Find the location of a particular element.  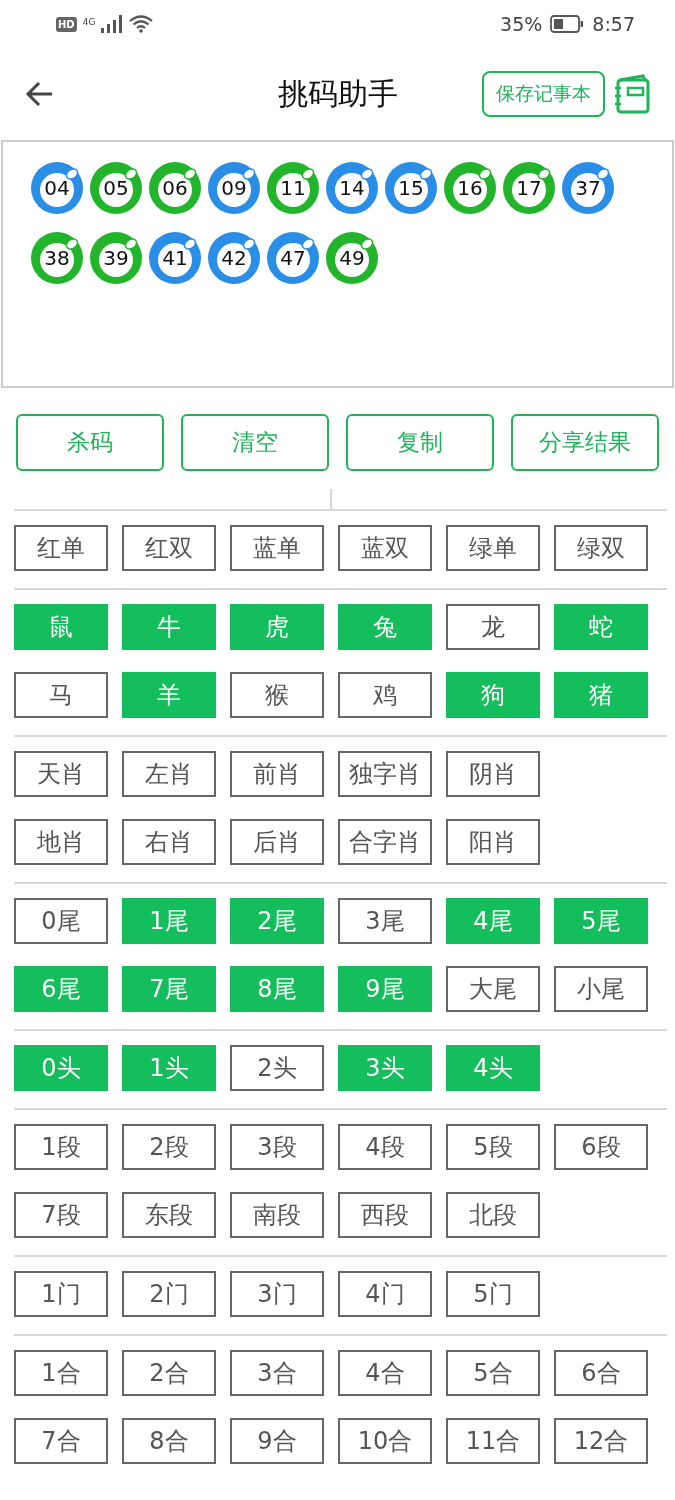

filter-chip: 龙 is located at coordinates (493, 627).